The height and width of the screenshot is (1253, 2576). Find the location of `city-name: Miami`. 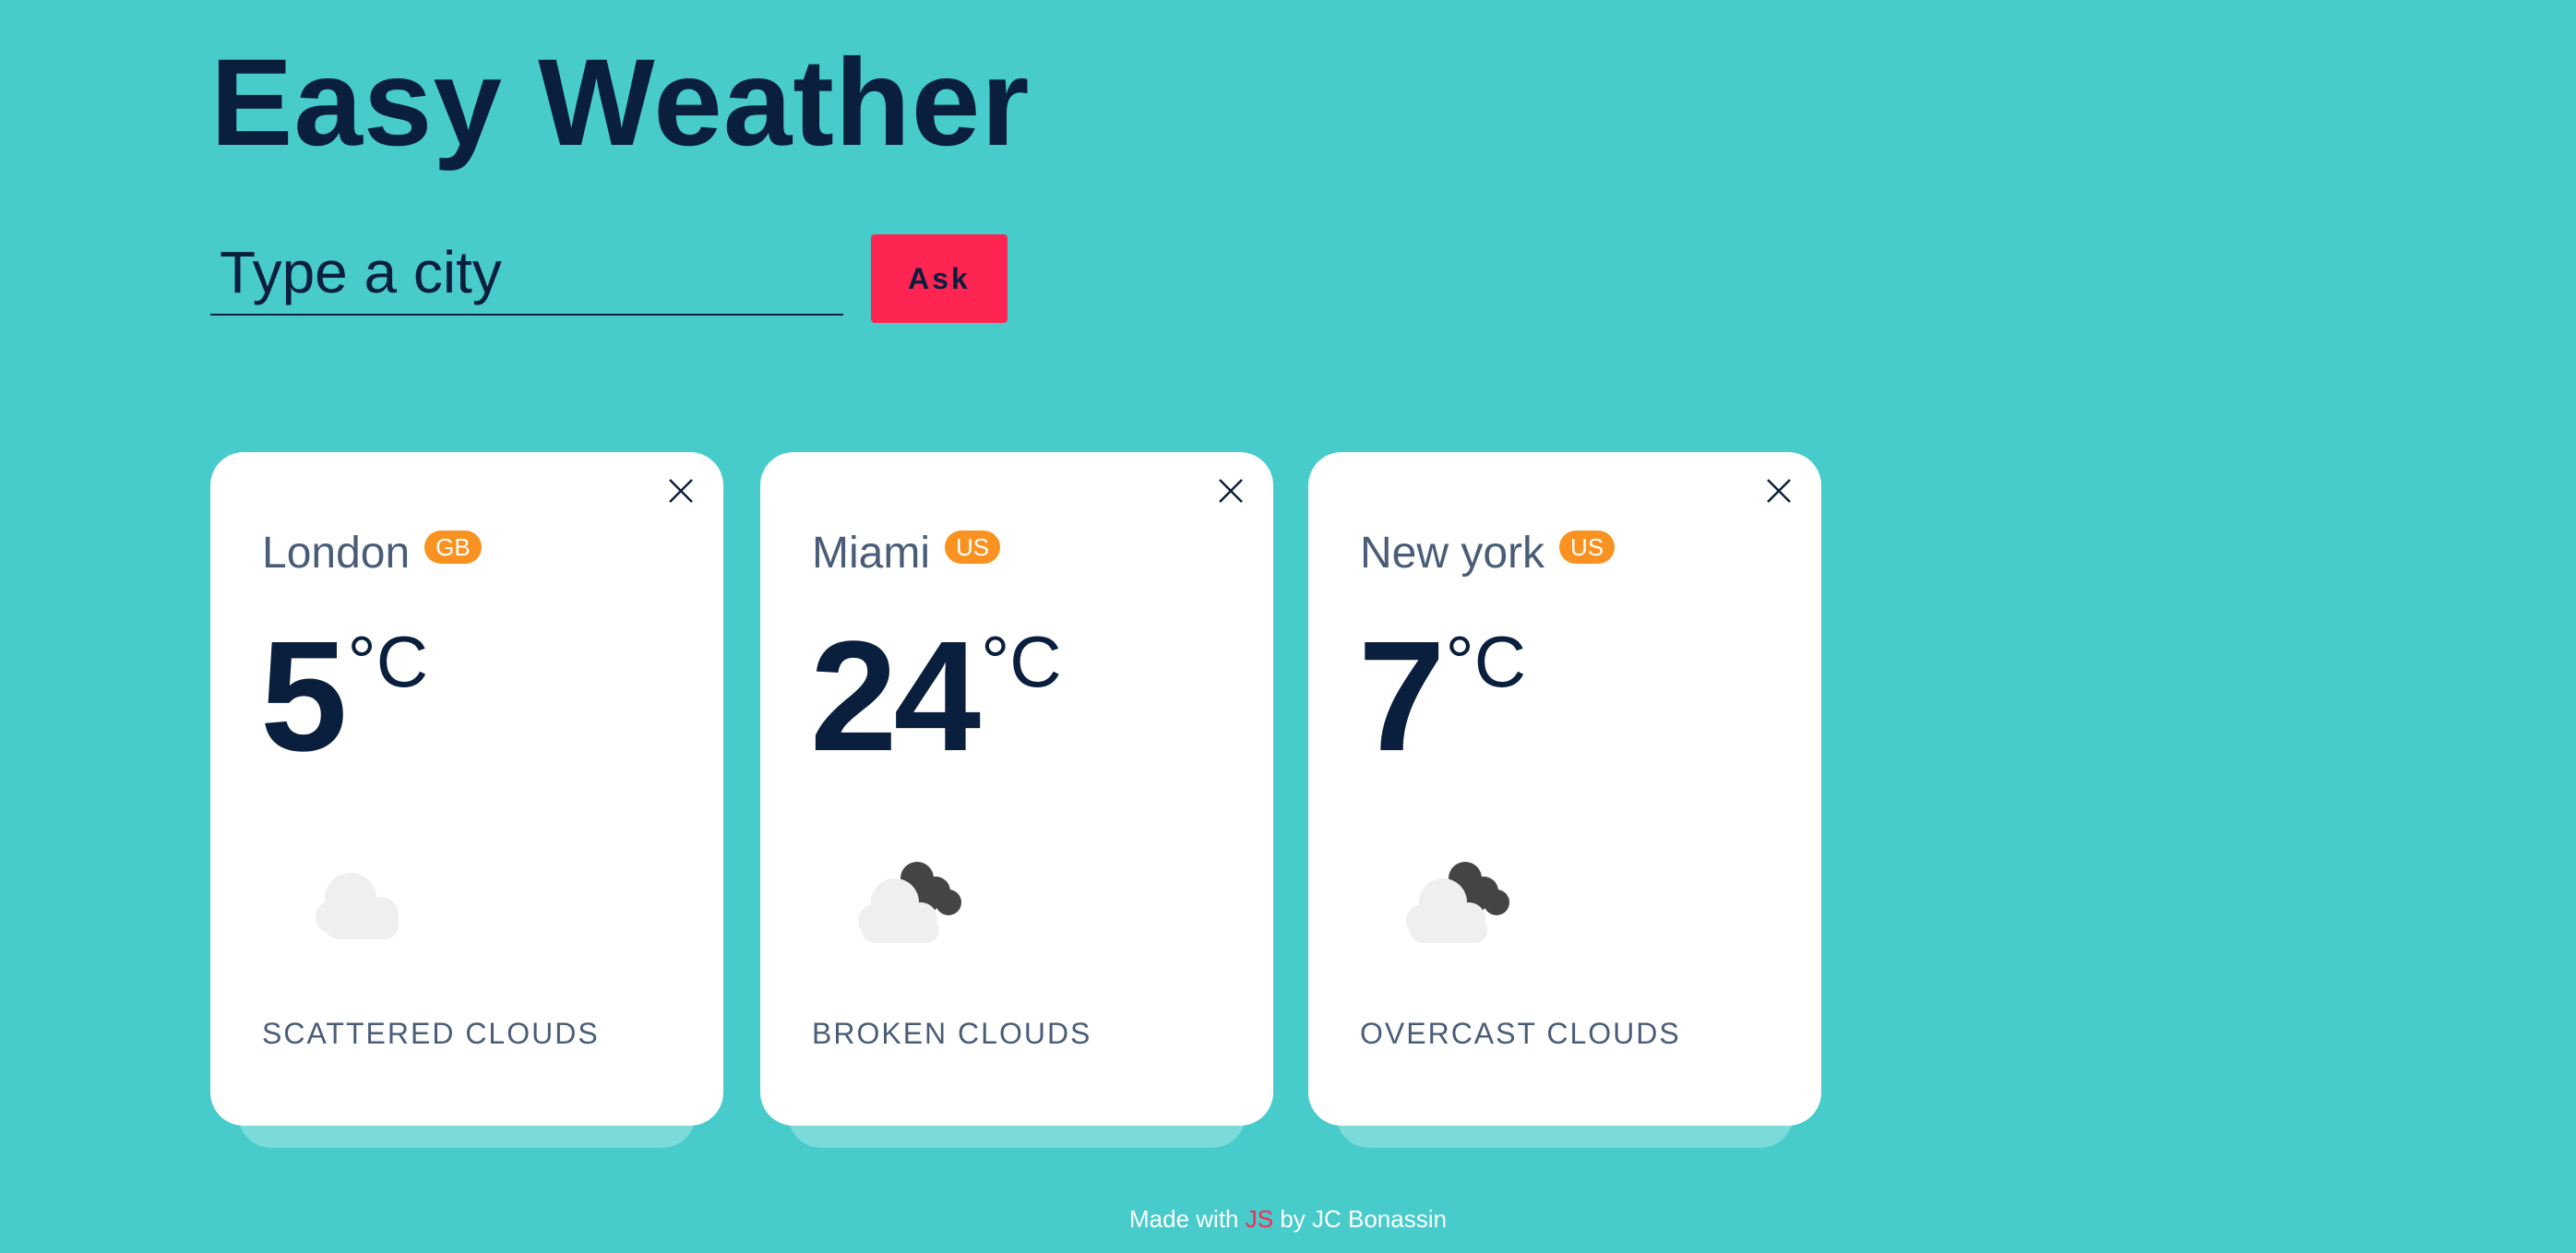

city-name: Miami is located at coordinates (871, 554).